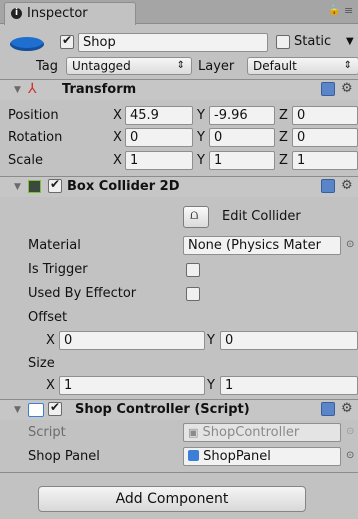 The image size is (358, 519). What do you see at coordinates (55, 185) in the screenshot?
I see `box-collider-enabled-checkbox` at bounding box center [55, 185].